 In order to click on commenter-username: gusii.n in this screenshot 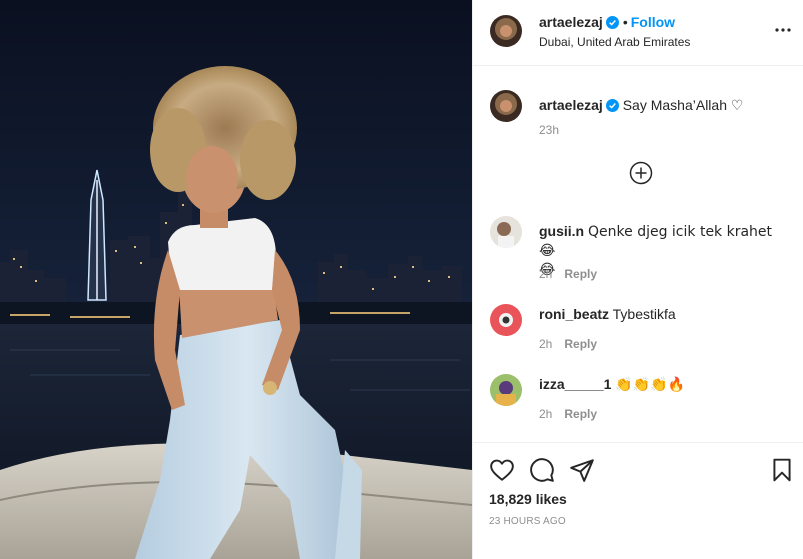, I will do `click(561, 231)`.